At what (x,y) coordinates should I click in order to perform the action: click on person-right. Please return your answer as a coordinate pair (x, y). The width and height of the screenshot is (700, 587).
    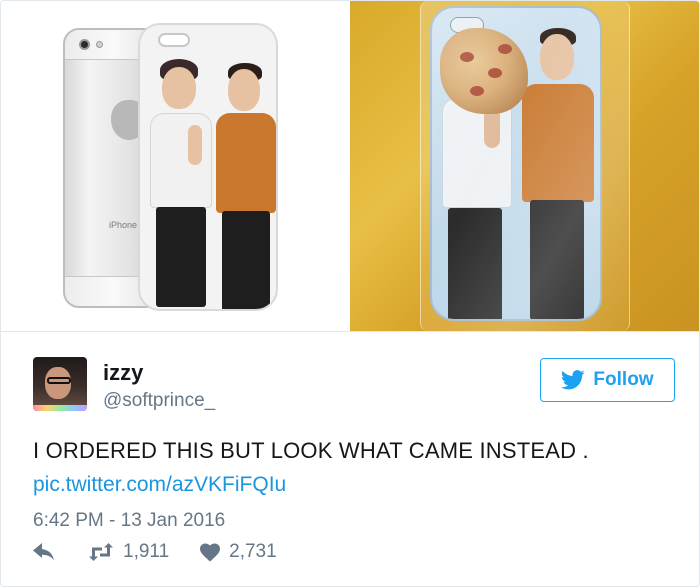
    Looking at the image, I should click on (244, 185).